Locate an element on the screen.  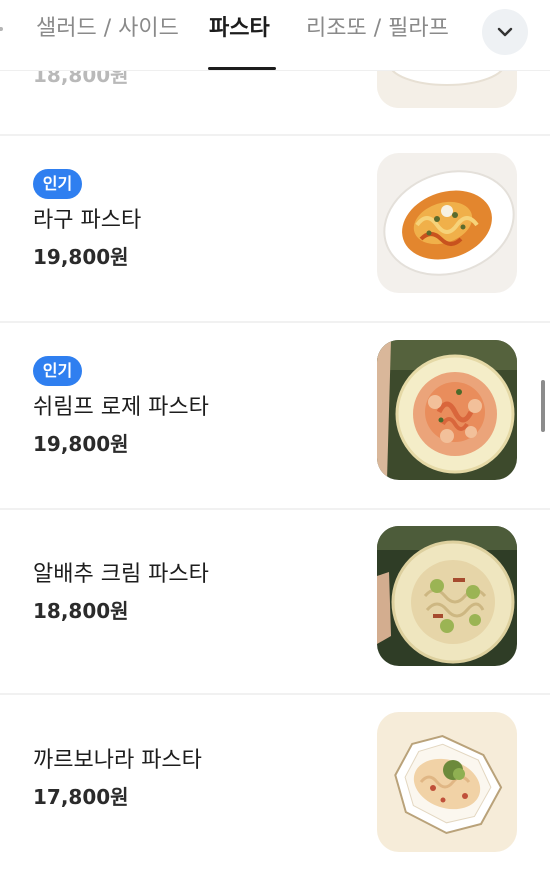
more-categories-button is located at coordinates (505, 32).